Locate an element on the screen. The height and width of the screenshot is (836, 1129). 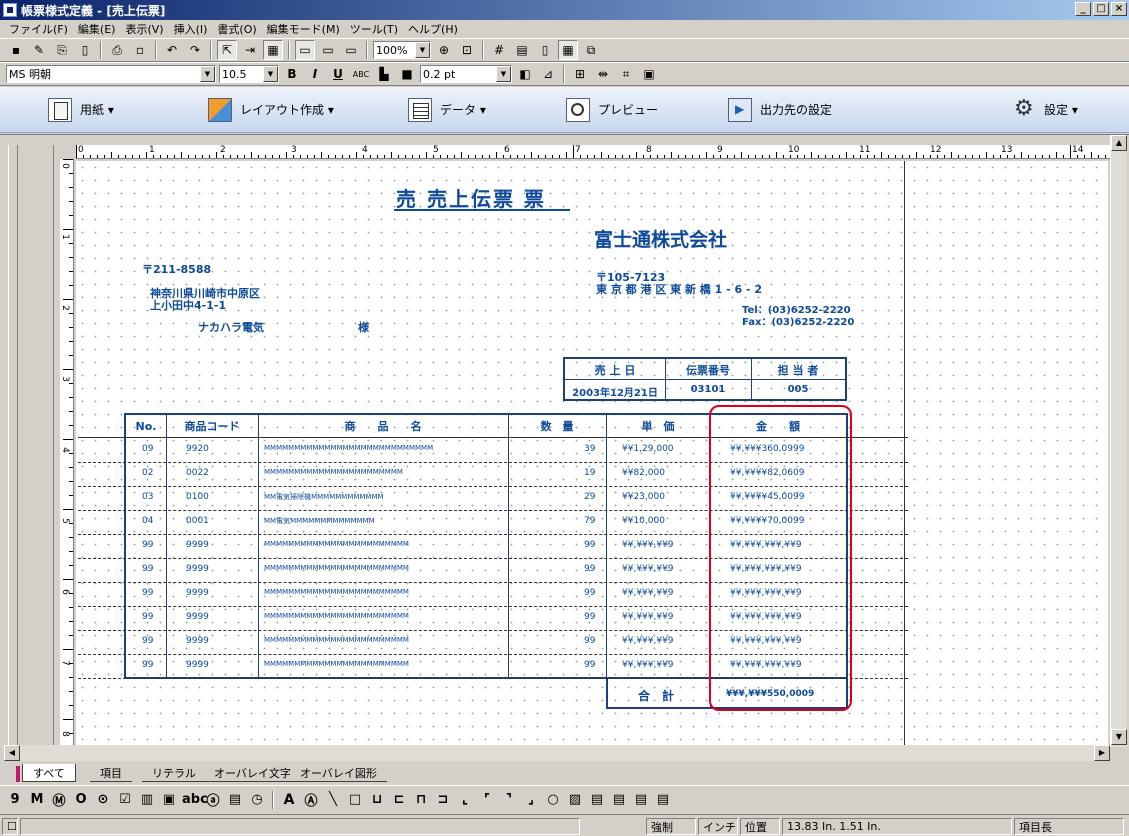
tab-overlay-shape: オーバレイ図形 is located at coordinates (338, 773).